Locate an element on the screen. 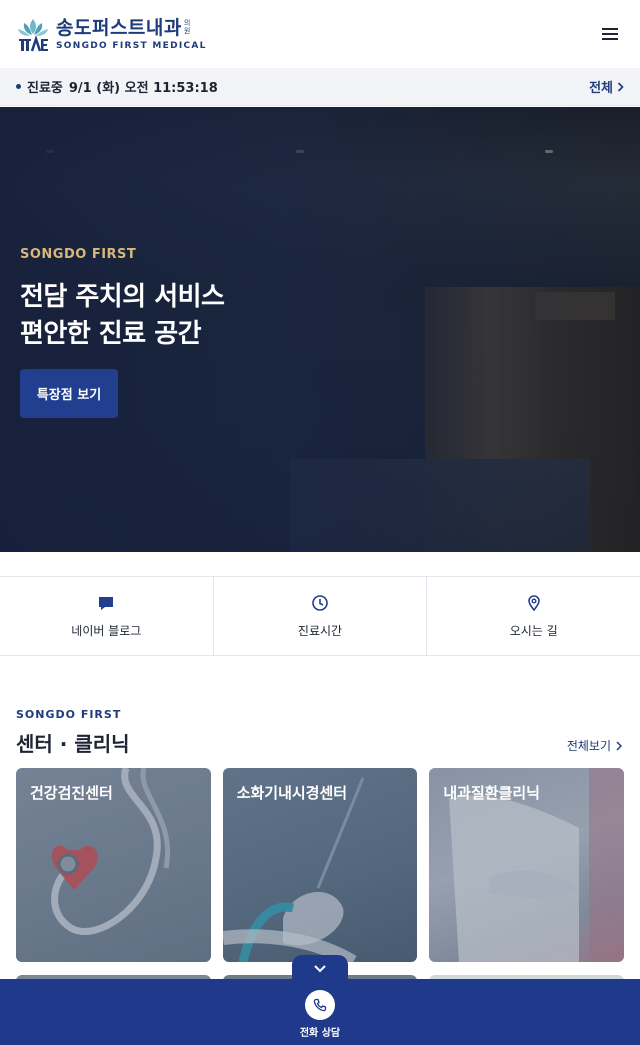  quick-item-hours: 진료시간 is located at coordinates (321, 616).